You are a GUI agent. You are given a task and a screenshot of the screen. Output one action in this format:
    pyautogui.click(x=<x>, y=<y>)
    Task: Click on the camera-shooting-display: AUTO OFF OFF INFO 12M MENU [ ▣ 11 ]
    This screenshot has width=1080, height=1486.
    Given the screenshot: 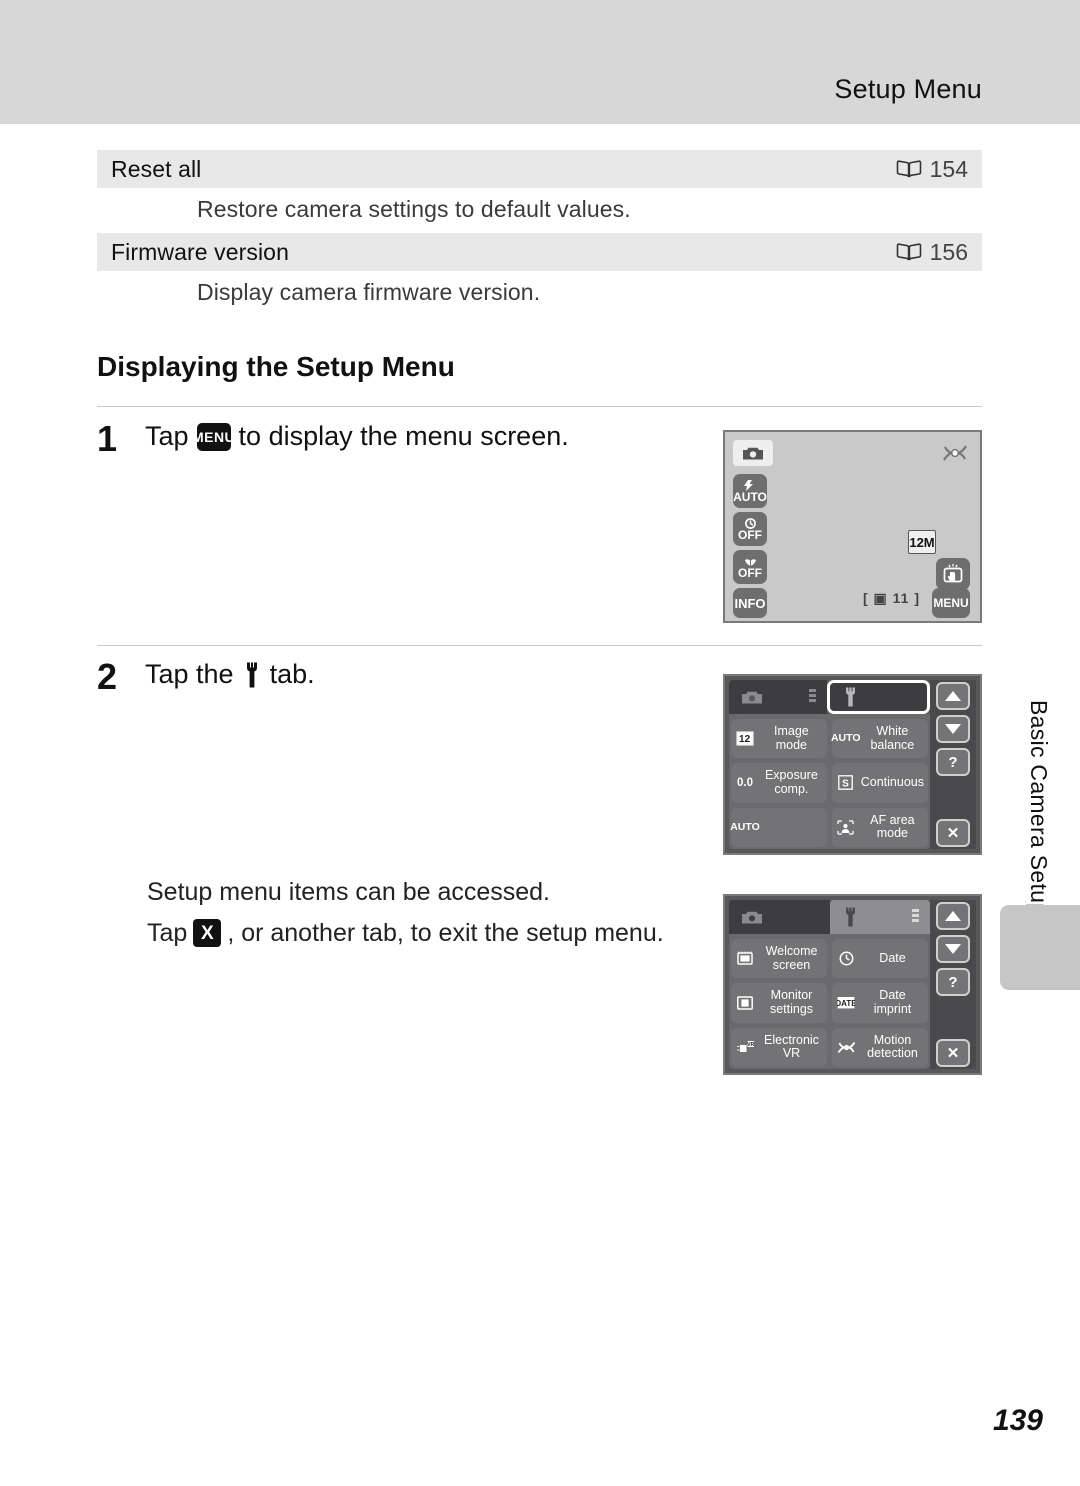 What is the action you would take?
    pyautogui.click(x=852, y=526)
    